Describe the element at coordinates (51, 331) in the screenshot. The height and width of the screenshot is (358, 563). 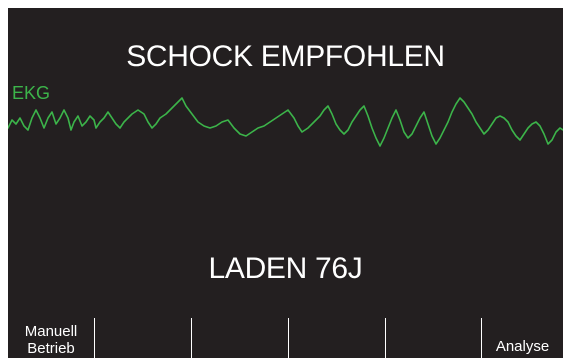
I see `softkey-manual-mode-line1: Manuell` at that location.